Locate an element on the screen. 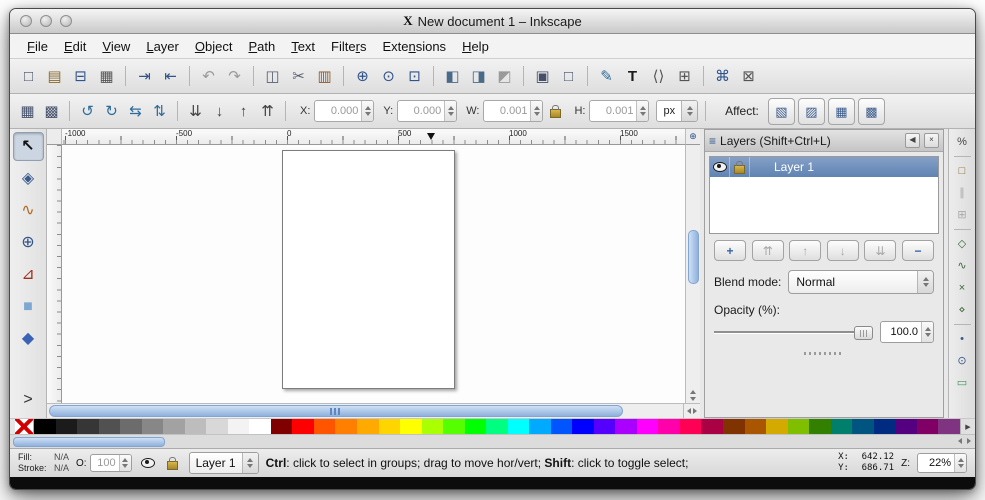 The width and height of the screenshot is (985, 500). opacity-spinbox: 100.0 is located at coordinates (907, 332).